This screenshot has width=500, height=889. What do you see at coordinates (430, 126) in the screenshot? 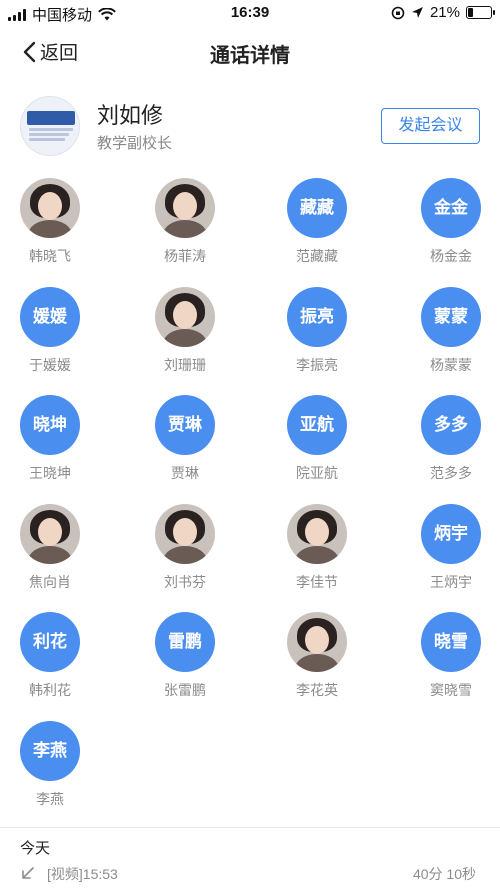
I see `start-meeting-button: 发起会议` at bounding box center [430, 126].